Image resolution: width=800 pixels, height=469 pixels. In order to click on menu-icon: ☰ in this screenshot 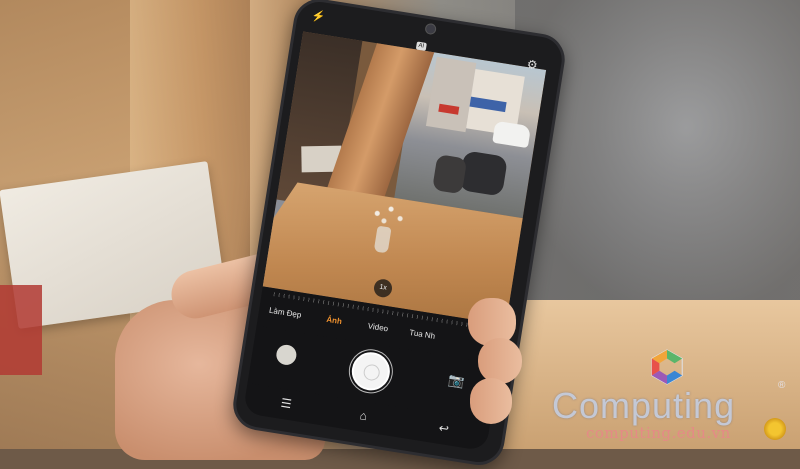, I will do `click(286, 404)`.